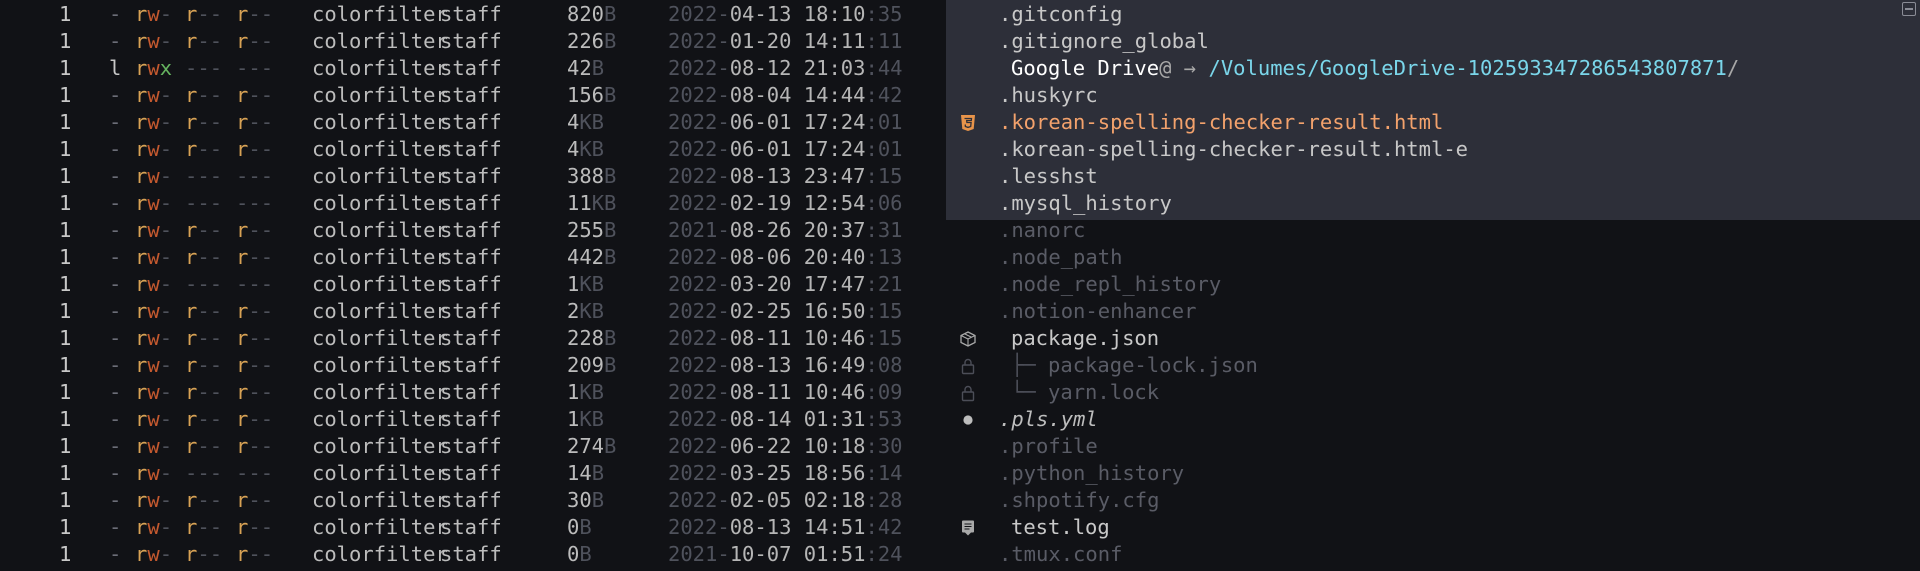  What do you see at coordinates (884, 41) in the screenshot?
I see `date-seconds: :11` at bounding box center [884, 41].